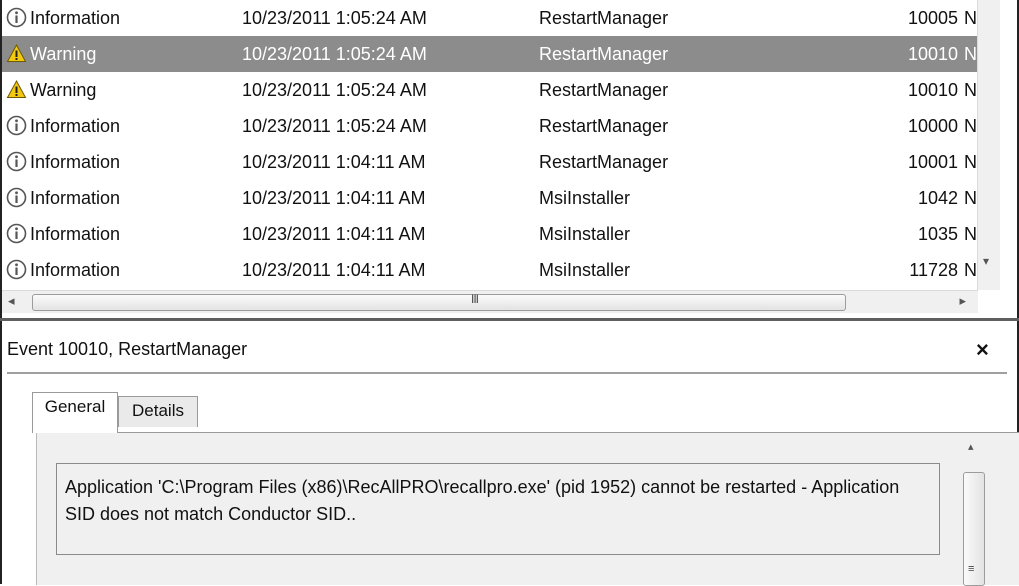 Image resolution: width=1019 pixels, height=586 pixels. What do you see at coordinates (937, 198) in the screenshot?
I see `event-id-cell: 1042` at bounding box center [937, 198].